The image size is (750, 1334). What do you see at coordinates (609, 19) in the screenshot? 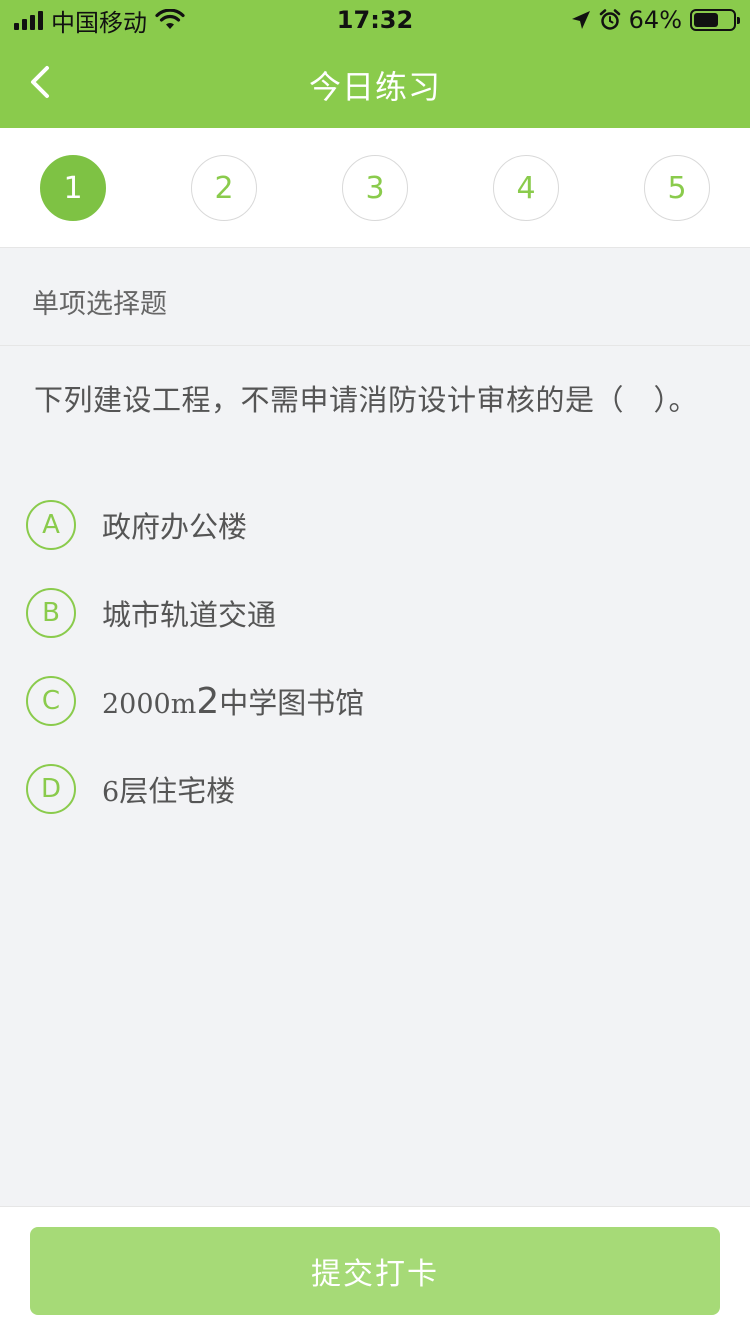
I see `alarm-icon` at bounding box center [609, 19].